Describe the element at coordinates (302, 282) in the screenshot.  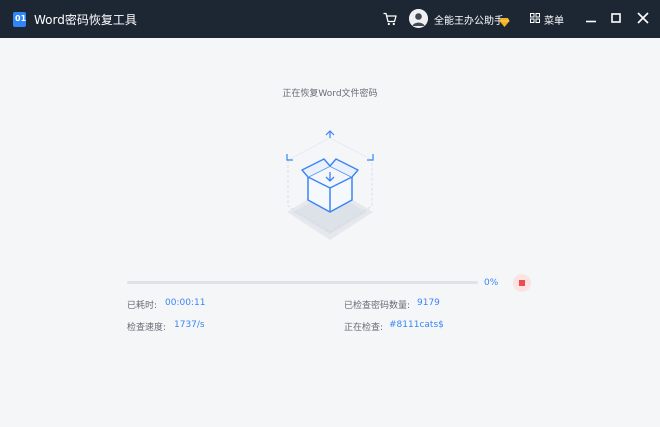
I see `progress-bar` at that location.